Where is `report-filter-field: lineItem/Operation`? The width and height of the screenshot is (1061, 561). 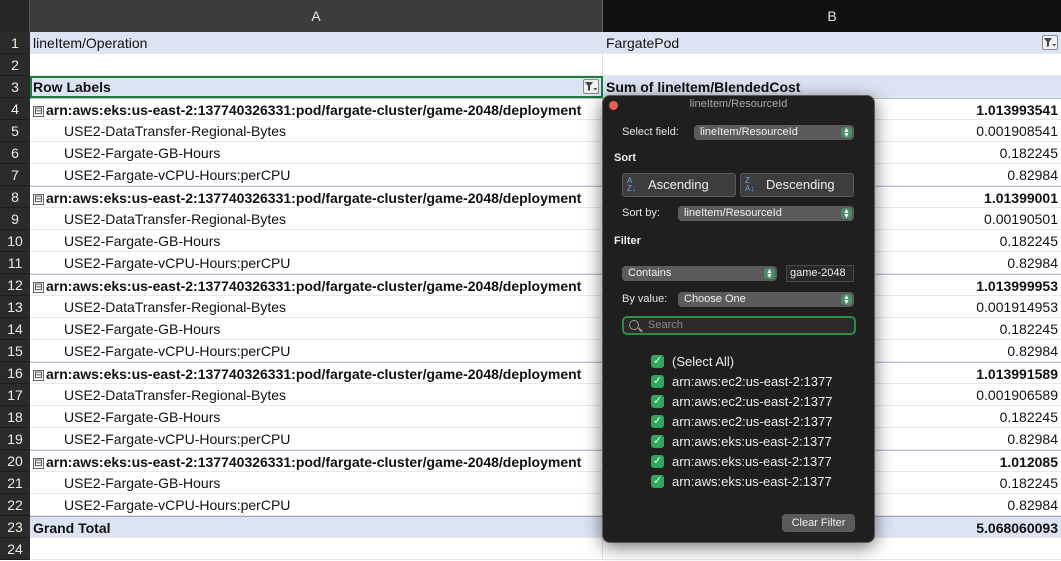
report-filter-field: lineItem/Operation is located at coordinates (316, 43).